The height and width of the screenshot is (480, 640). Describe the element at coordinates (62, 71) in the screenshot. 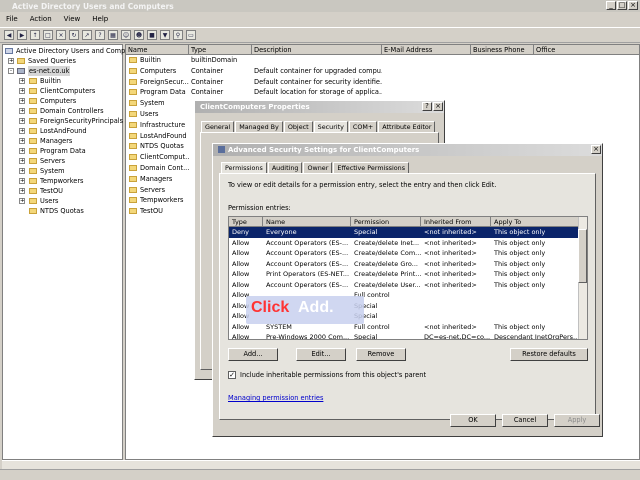

I see `tree-item-domain: - es-net.co.uk` at that location.